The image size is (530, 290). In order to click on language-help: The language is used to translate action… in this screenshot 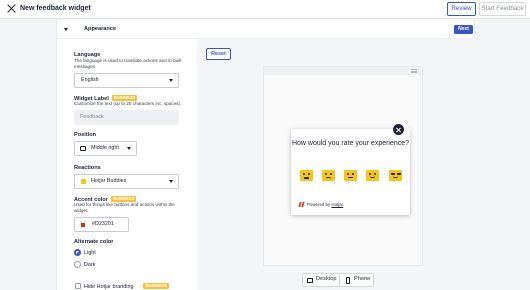, I will do `click(128, 63)`.